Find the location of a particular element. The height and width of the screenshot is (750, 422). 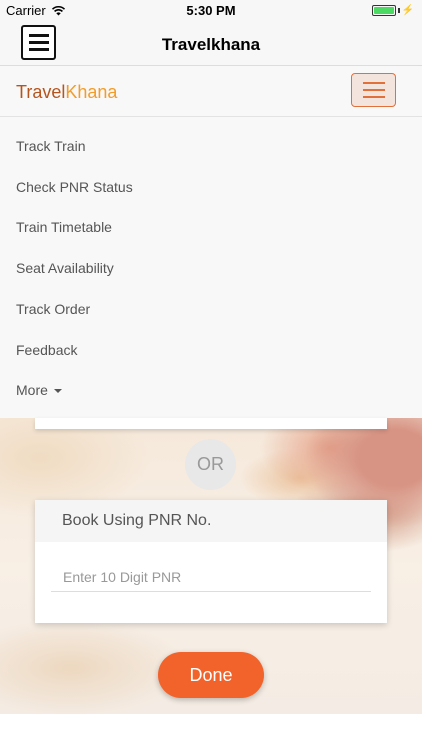

menu-item-feedback: Feedback is located at coordinates (46, 350).